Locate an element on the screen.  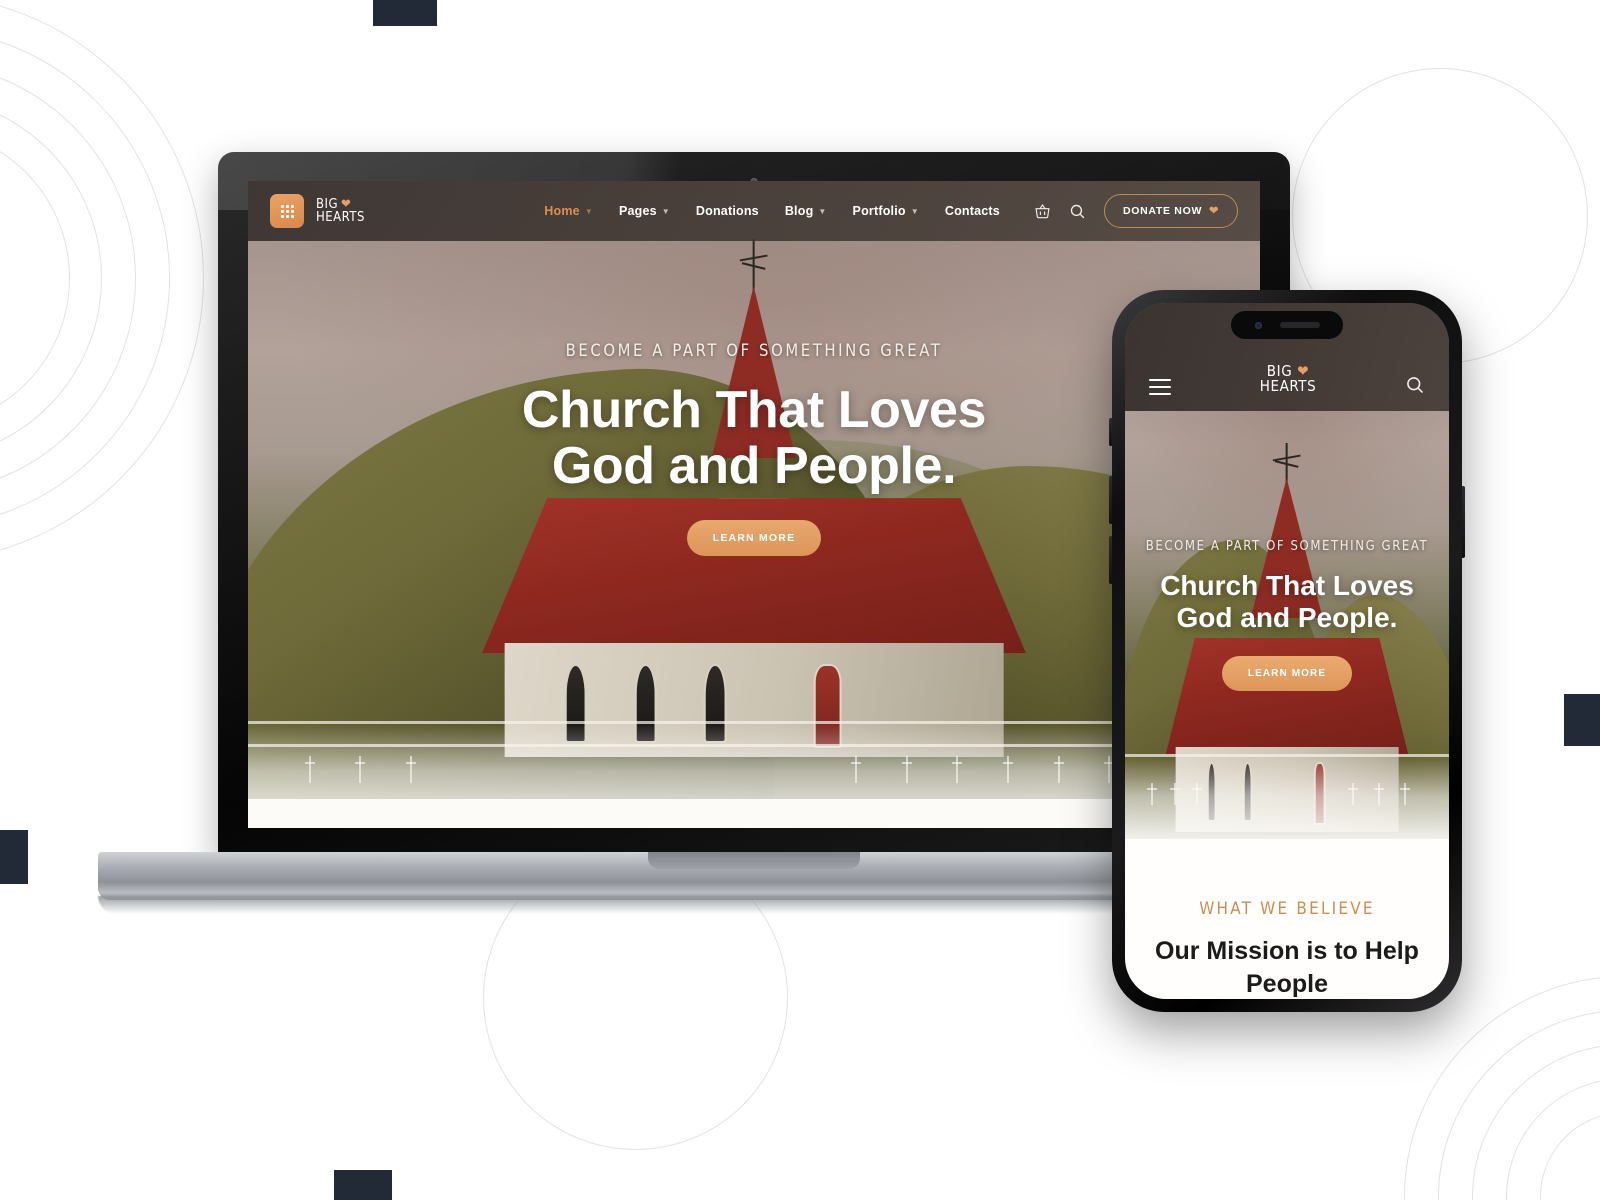
nav-item-blog: Blog ▼ is located at coordinates (806, 211).